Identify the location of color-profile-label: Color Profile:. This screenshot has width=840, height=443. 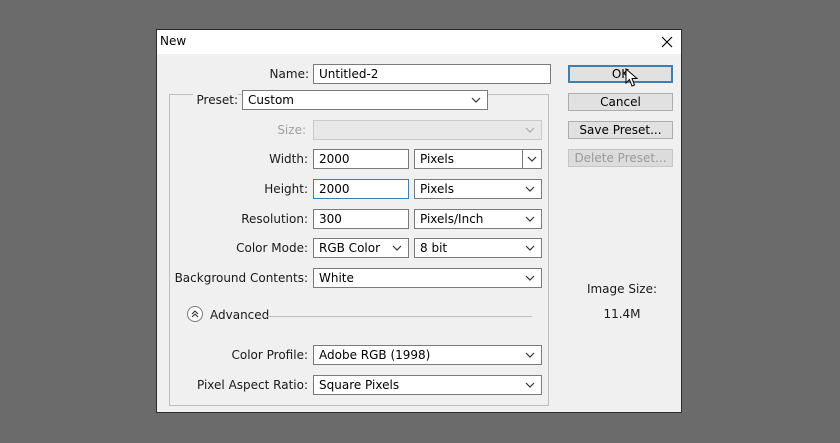
(270, 355).